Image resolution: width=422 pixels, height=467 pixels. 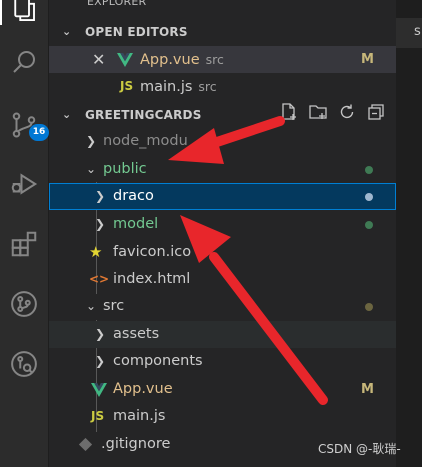 What do you see at coordinates (222, 279) in the screenshot?
I see `tree-file-index-html: <> index.html` at bounding box center [222, 279].